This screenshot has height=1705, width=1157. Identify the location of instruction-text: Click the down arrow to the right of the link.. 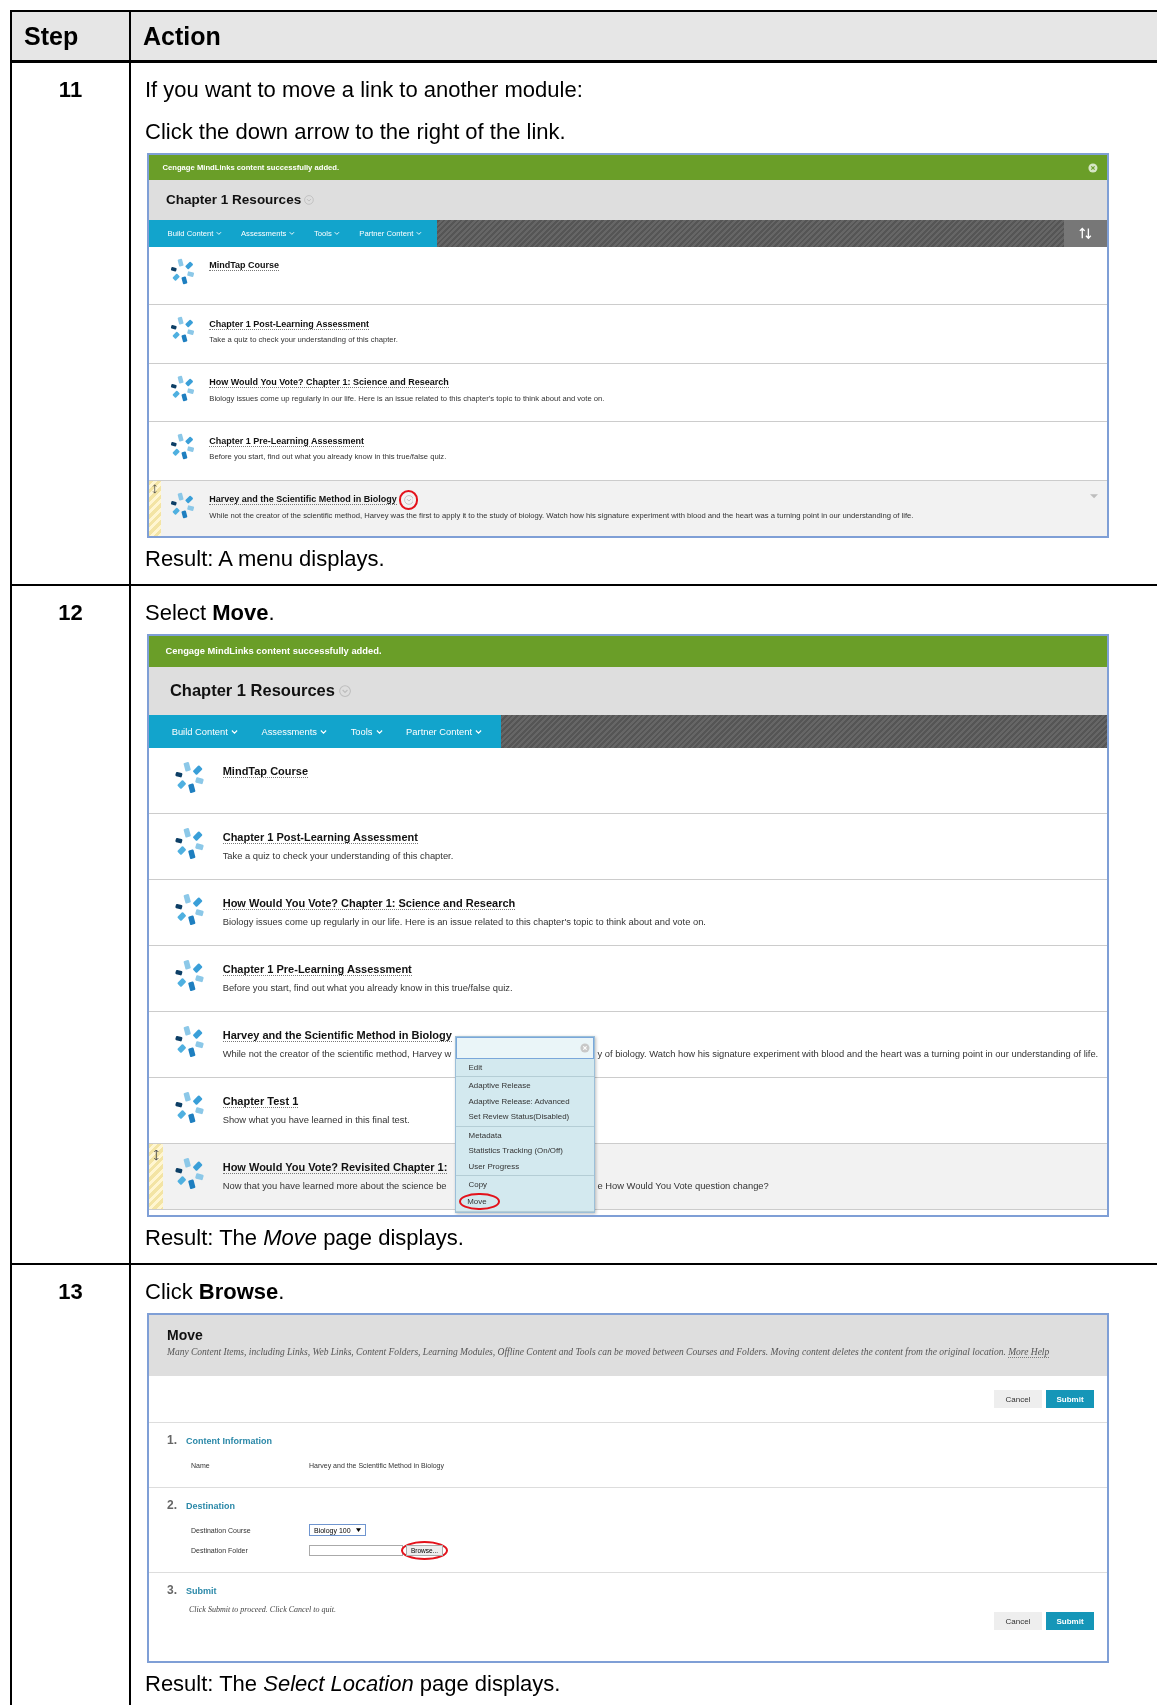
(356, 132).